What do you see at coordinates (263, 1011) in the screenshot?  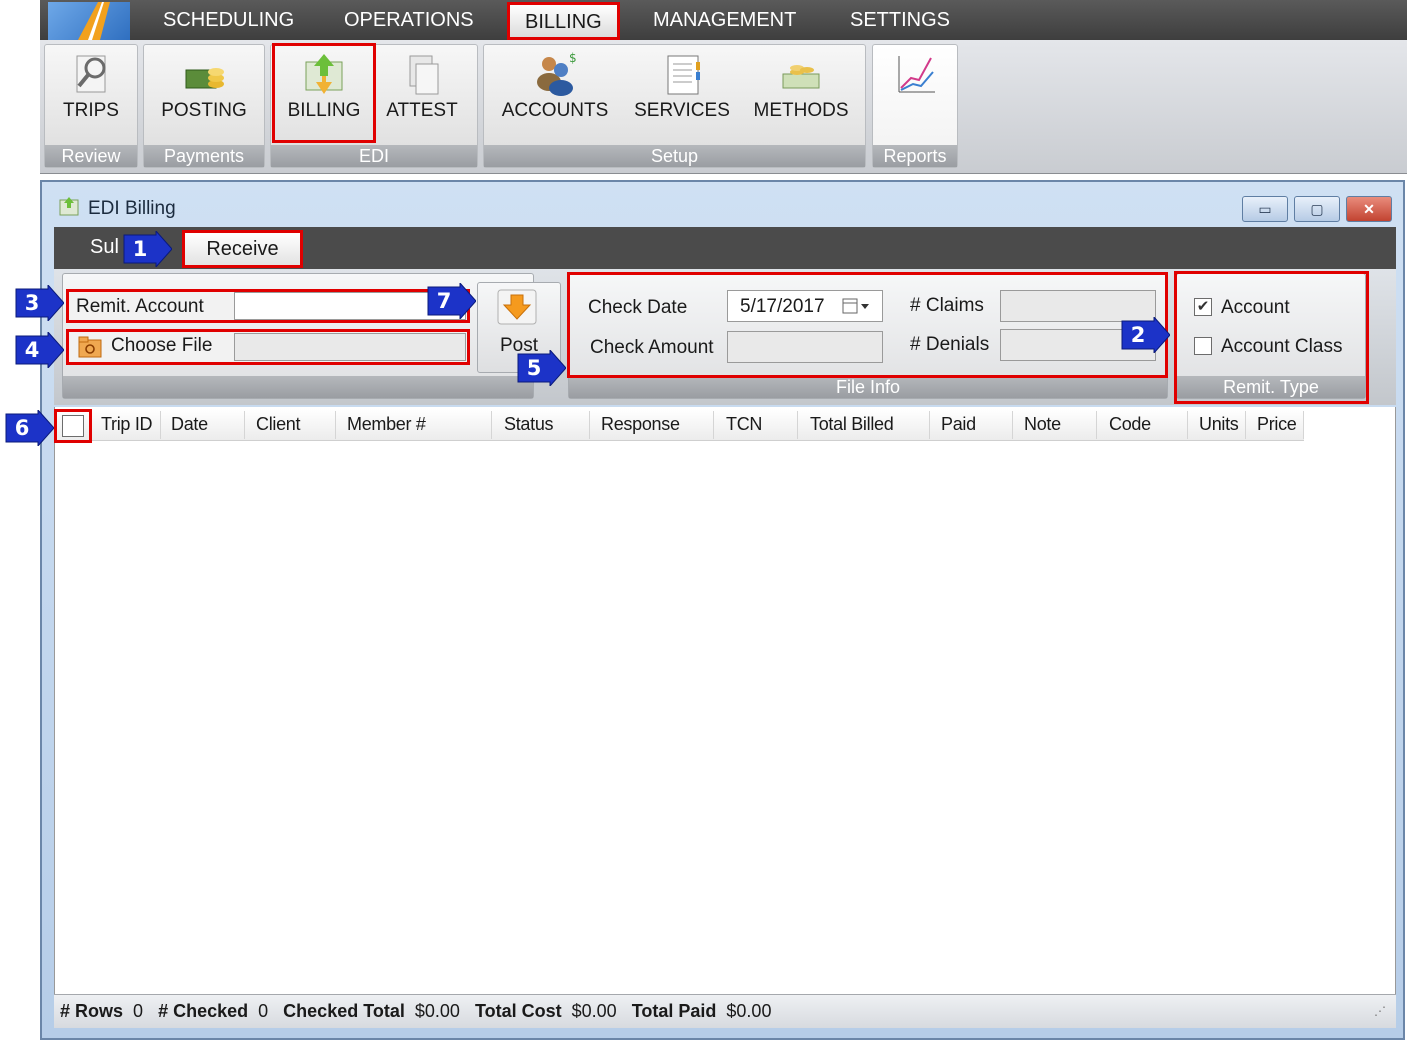 I see `checked-value: 0` at bounding box center [263, 1011].